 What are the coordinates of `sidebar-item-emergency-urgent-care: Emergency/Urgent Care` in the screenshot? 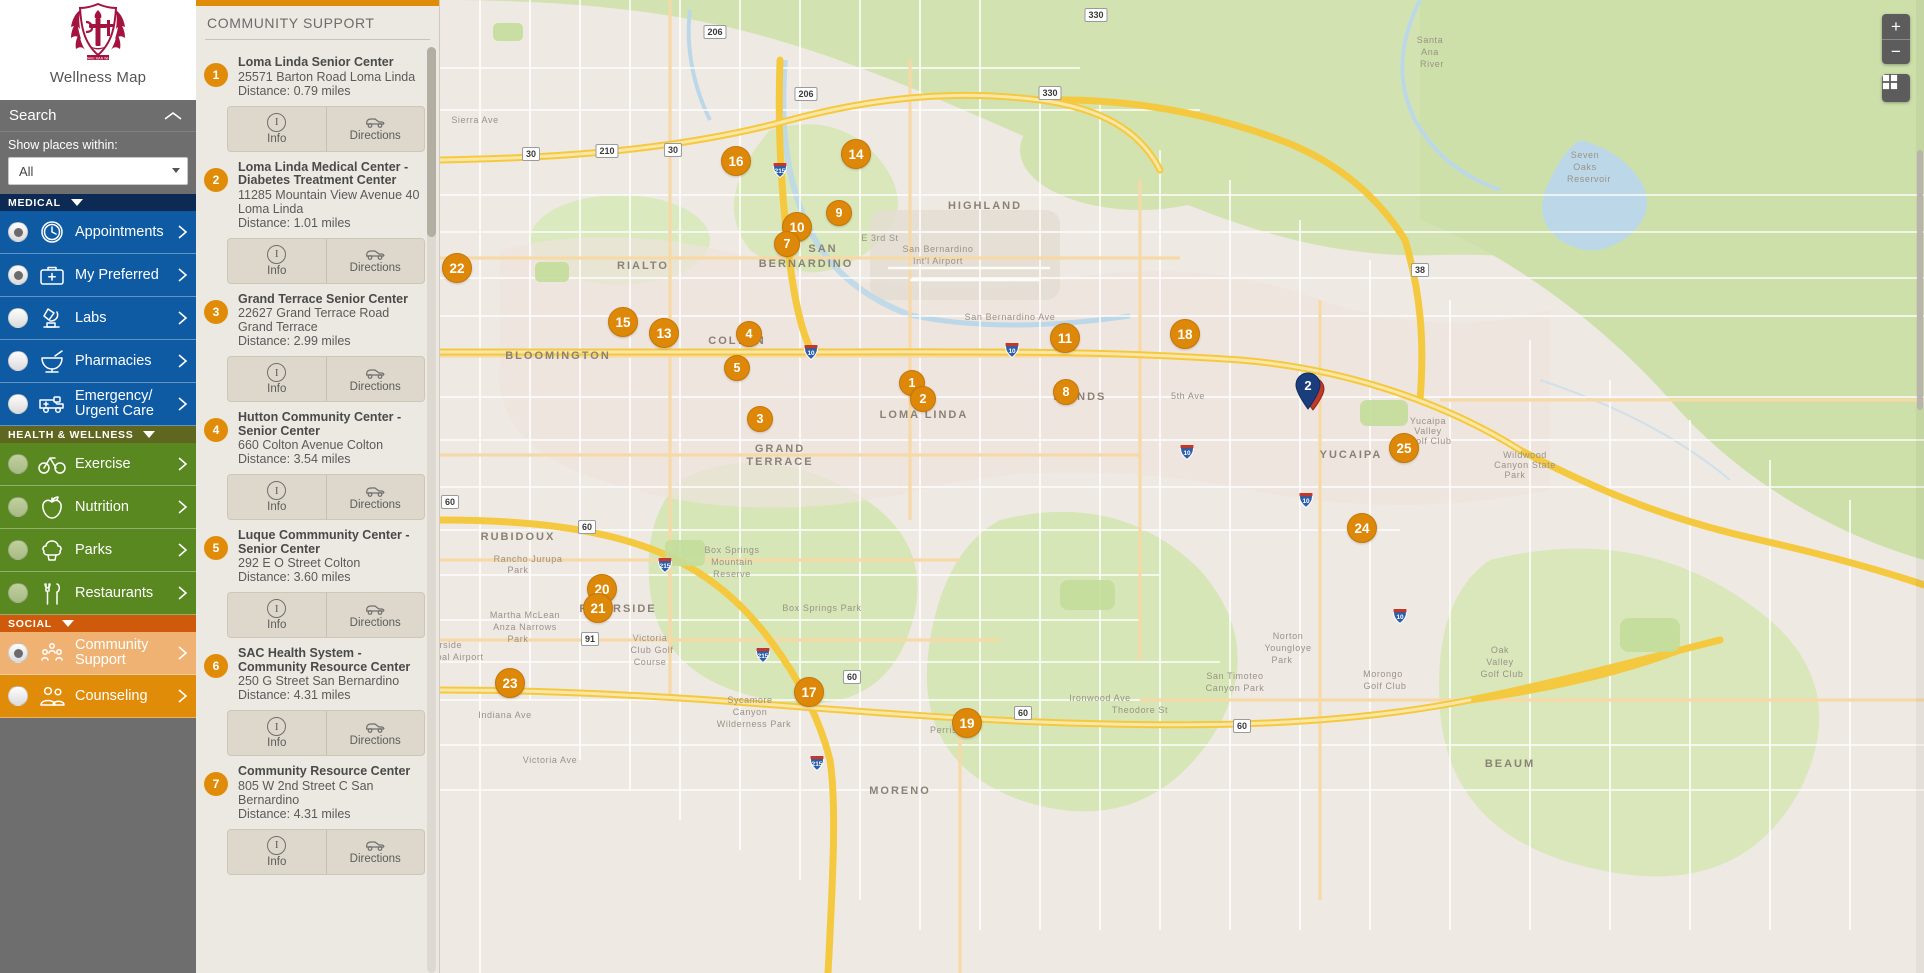 It's located at (98, 404).